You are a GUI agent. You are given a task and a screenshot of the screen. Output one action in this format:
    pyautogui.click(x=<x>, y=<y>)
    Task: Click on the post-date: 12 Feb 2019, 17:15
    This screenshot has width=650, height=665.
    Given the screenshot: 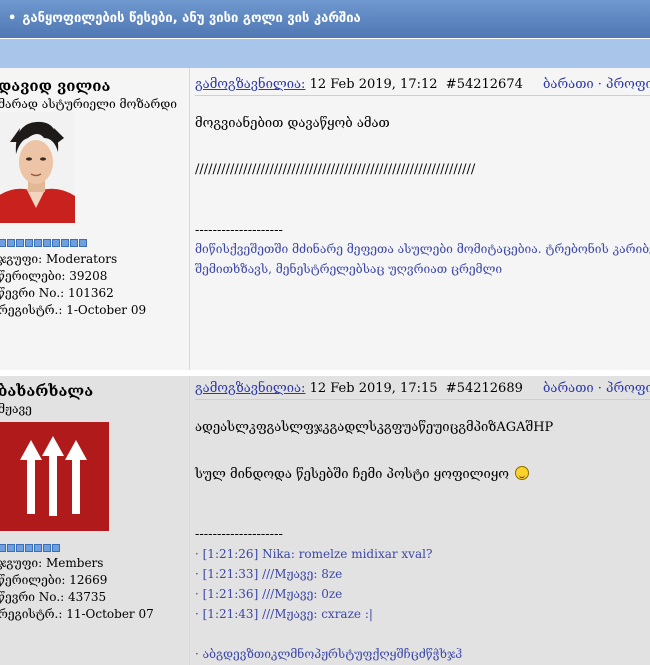 What is the action you would take?
    pyautogui.click(x=373, y=388)
    